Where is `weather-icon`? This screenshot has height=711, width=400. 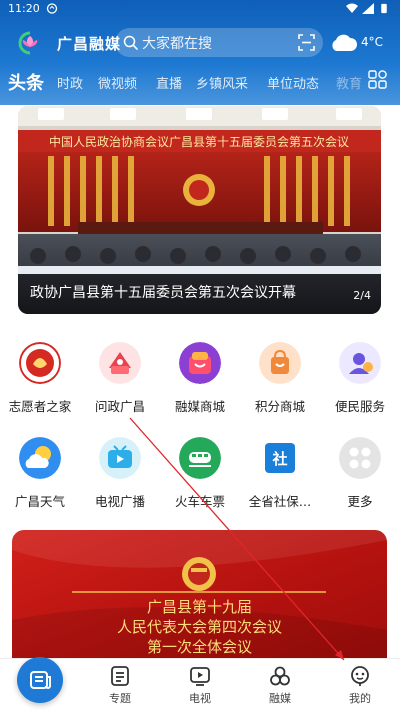 weather-icon is located at coordinates (40, 458).